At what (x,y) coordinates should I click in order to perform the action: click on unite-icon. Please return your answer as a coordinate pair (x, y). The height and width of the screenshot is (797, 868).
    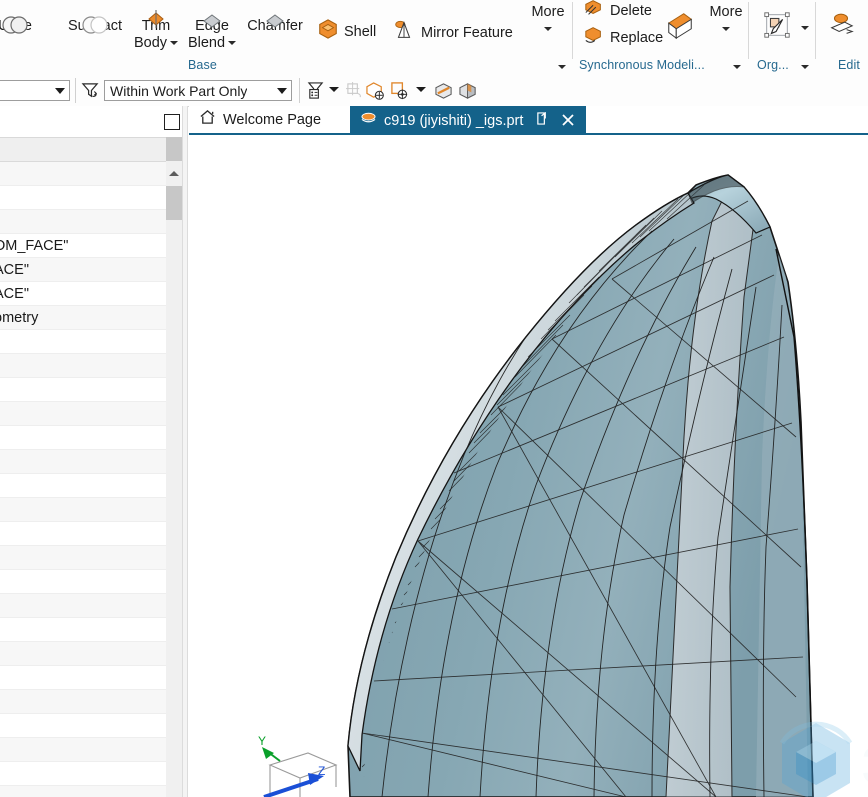
    Looking at the image, I should click on (15, 26).